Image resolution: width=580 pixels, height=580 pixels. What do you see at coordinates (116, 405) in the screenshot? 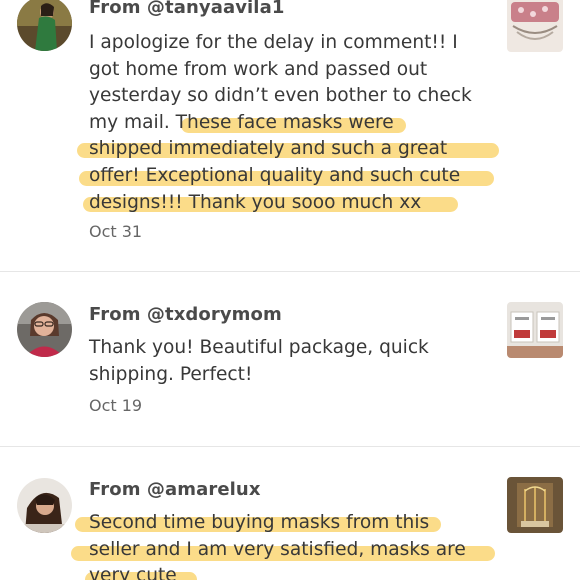
I see `review-date: Oct 19` at bounding box center [116, 405].